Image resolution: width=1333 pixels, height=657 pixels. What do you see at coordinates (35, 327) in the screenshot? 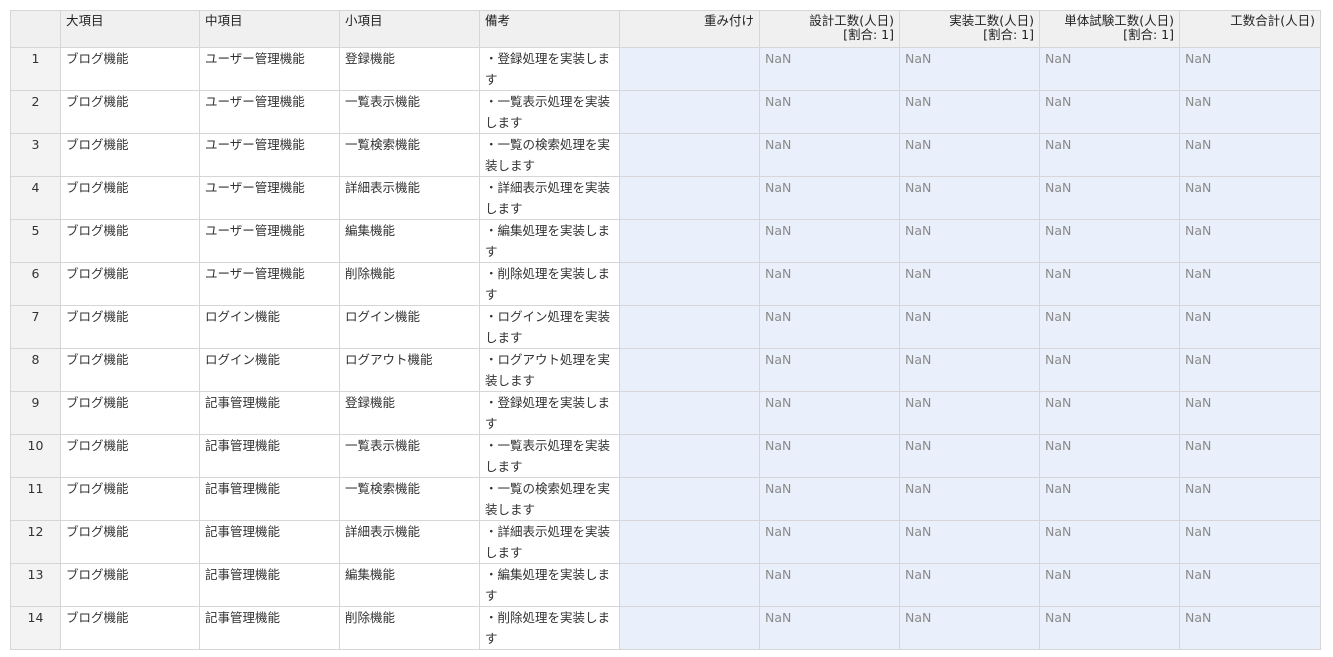
I see `row-number: 7` at bounding box center [35, 327].